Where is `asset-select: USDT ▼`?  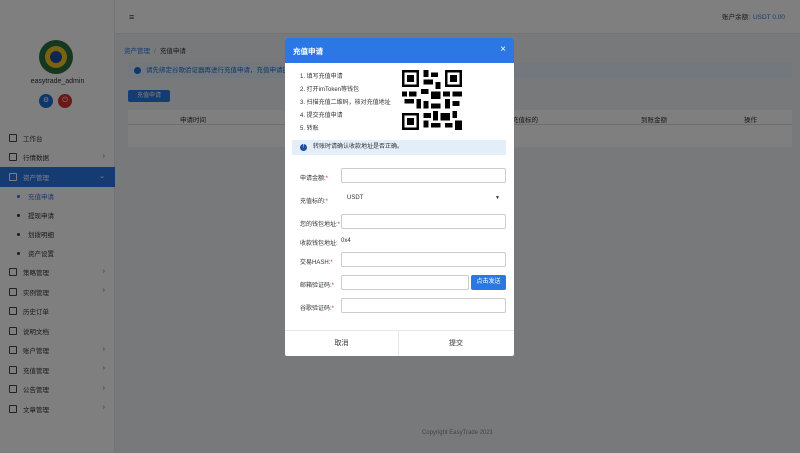 asset-select: USDT ▼ is located at coordinates (423, 198).